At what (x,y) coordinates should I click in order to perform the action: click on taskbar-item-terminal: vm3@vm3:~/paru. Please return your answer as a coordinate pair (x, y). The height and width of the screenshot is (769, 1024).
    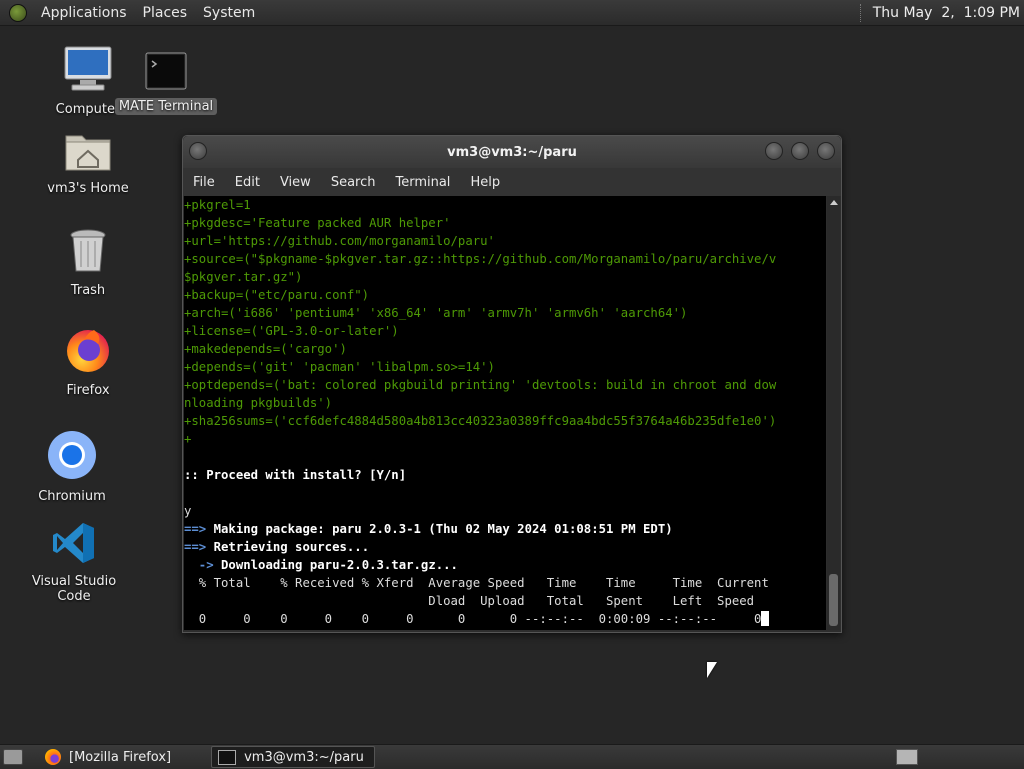
    Looking at the image, I should click on (293, 757).